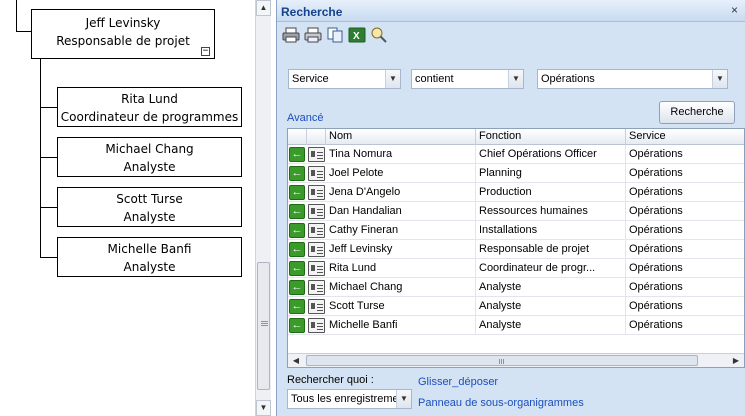 The image size is (745, 416). What do you see at coordinates (632, 79) in the screenshot?
I see `value-select: Opérations ▼` at bounding box center [632, 79].